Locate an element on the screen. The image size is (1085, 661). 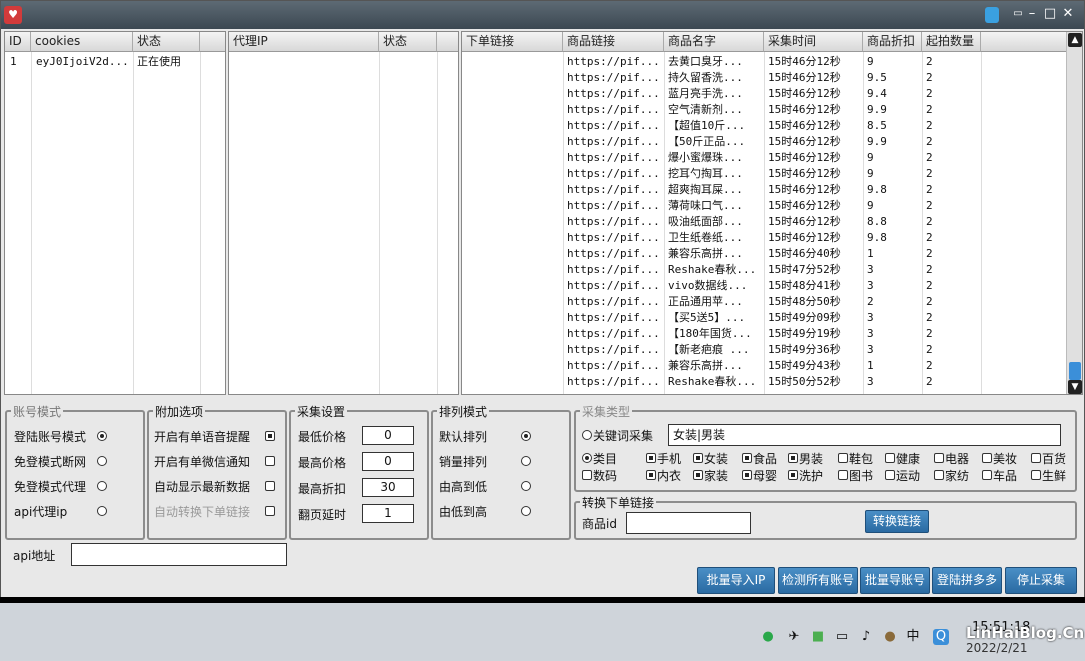
import-accounts-button: 批量导账号 is located at coordinates (895, 580).